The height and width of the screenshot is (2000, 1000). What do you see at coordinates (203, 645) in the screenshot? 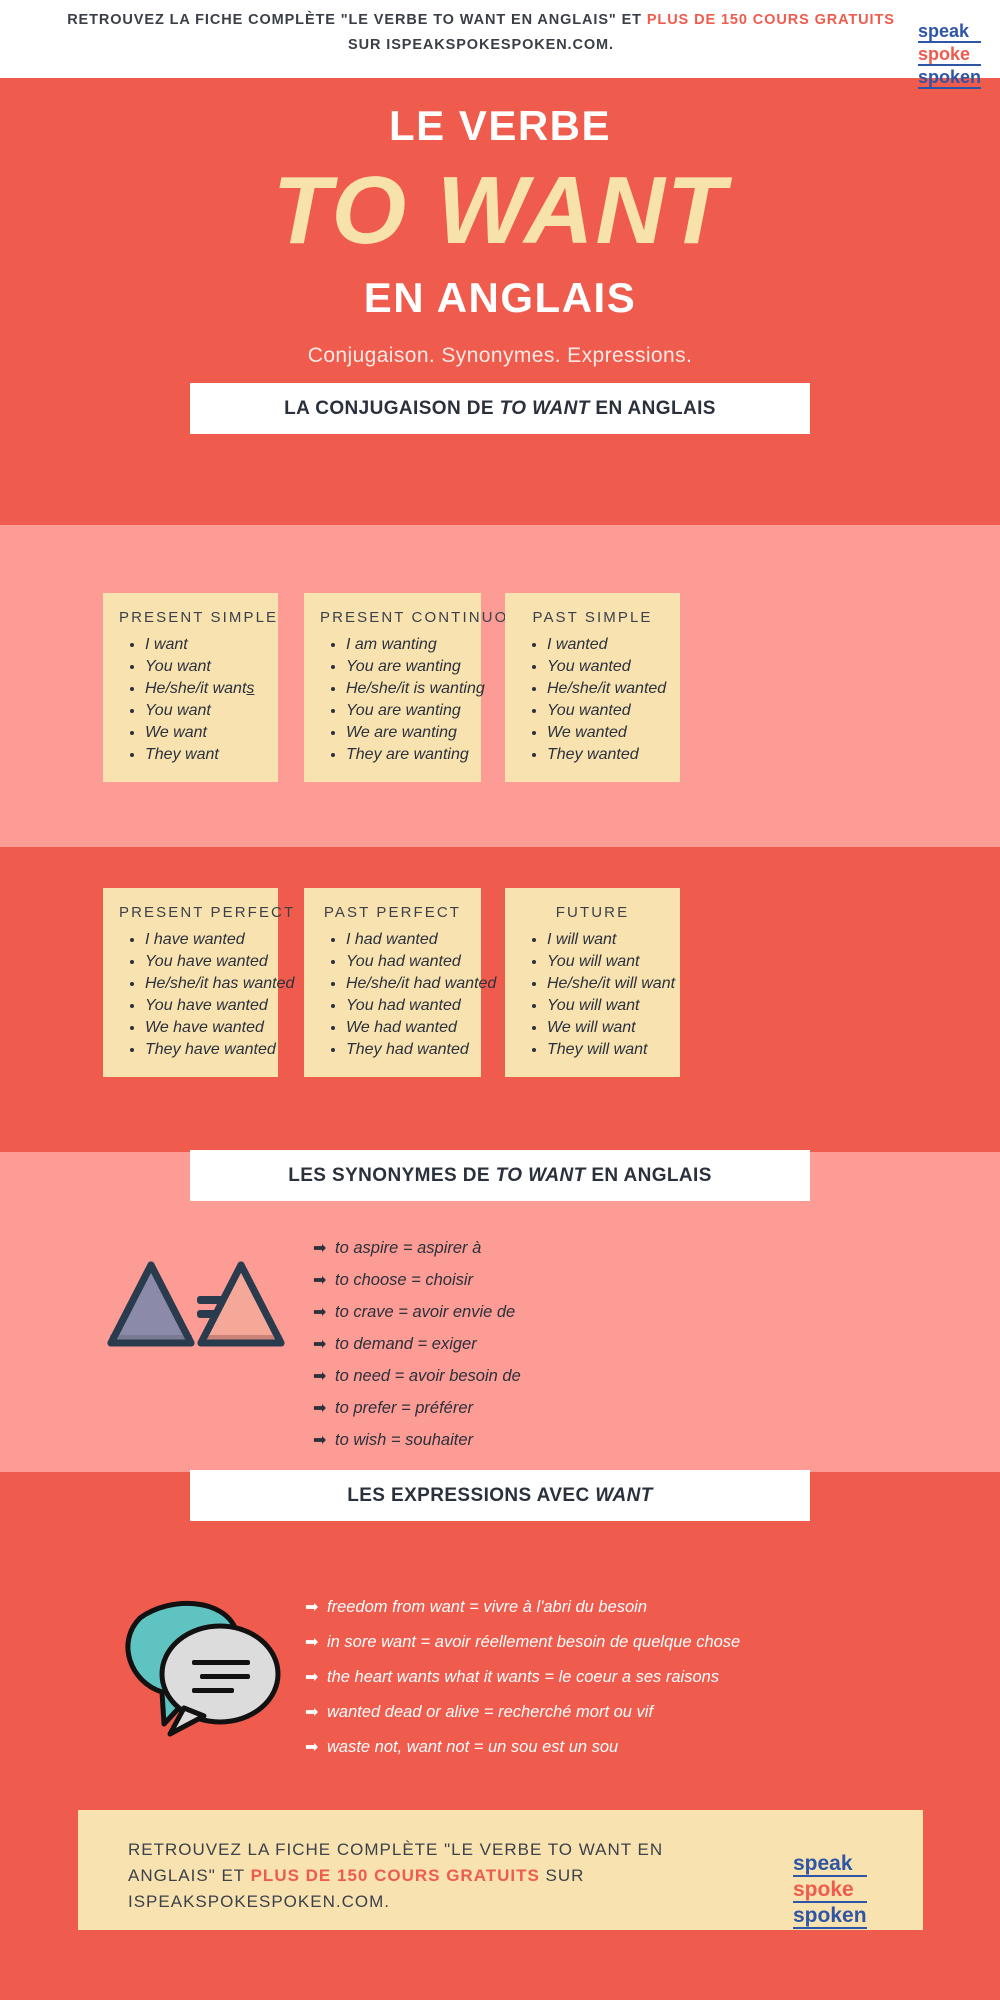
I see `list-item: I want` at bounding box center [203, 645].